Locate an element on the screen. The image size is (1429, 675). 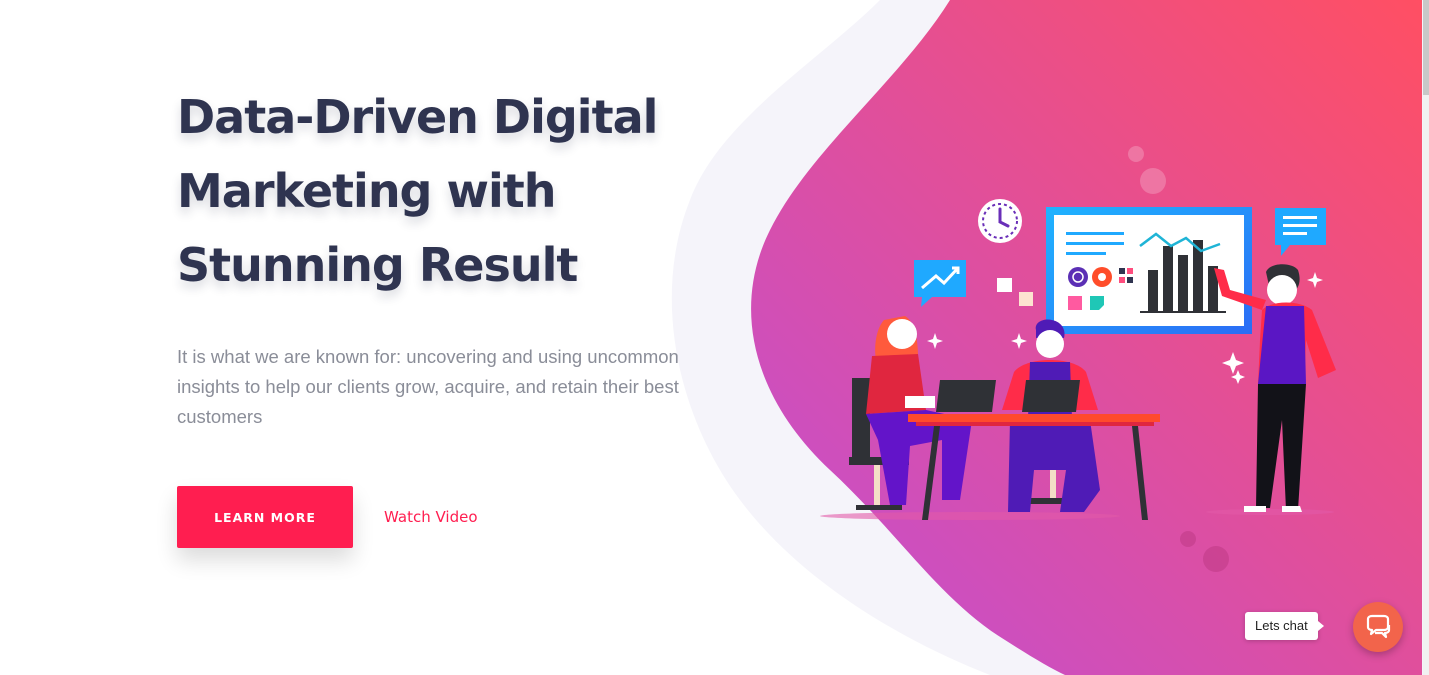
chat-icon is located at coordinates (1378, 626).